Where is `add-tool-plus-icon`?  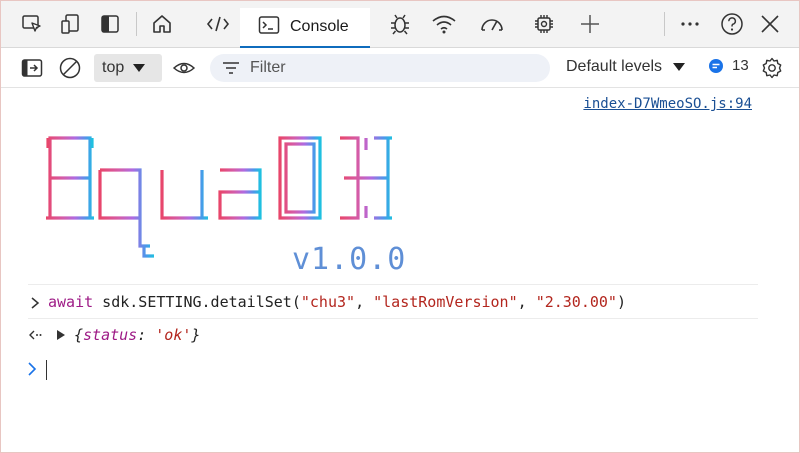
add-tool-plus-icon is located at coordinates (590, 24).